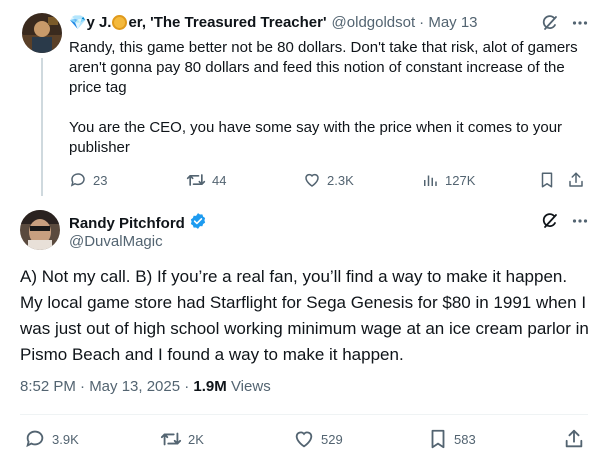 The height and width of the screenshot is (468, 608). What do you see at coordinates (465, 439) in the screenshot?
I see `bookmark-count: 583` at bounding box center [465, 439].